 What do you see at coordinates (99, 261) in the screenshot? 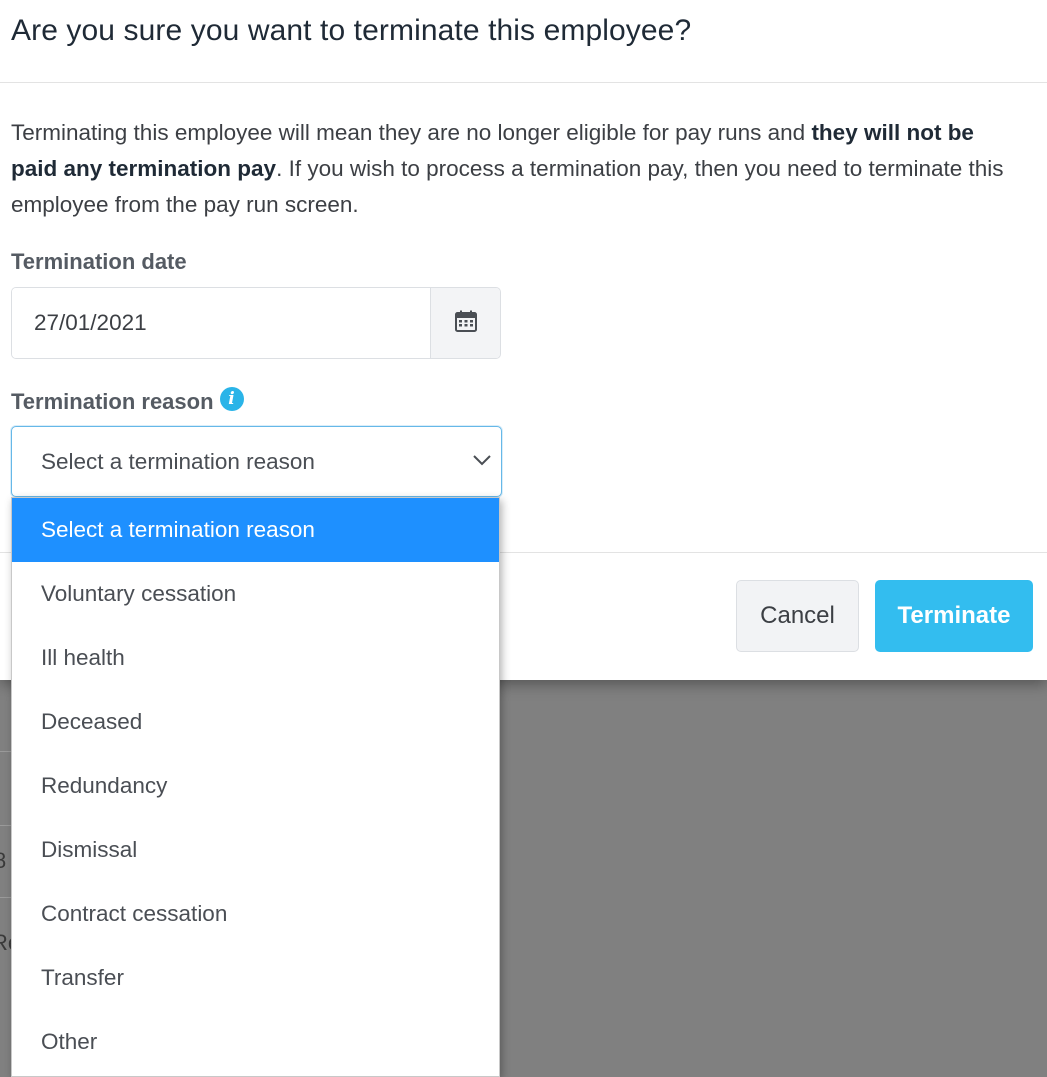
I see `termination-date-label-text: Termination date` at bounding box center [99, 261].